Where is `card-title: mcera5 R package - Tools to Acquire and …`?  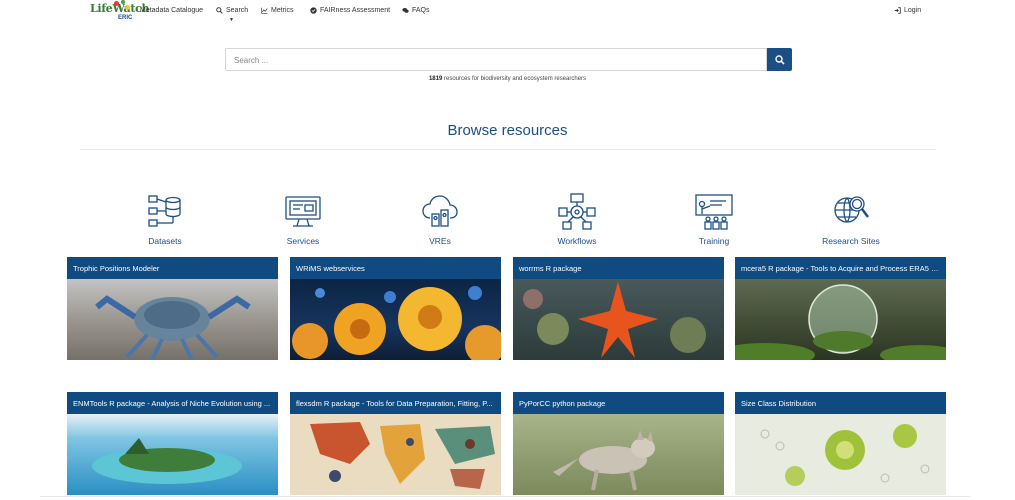 card-title: mcera5 R package - Tools to Acquire and … is located at coordinates (840, 268).